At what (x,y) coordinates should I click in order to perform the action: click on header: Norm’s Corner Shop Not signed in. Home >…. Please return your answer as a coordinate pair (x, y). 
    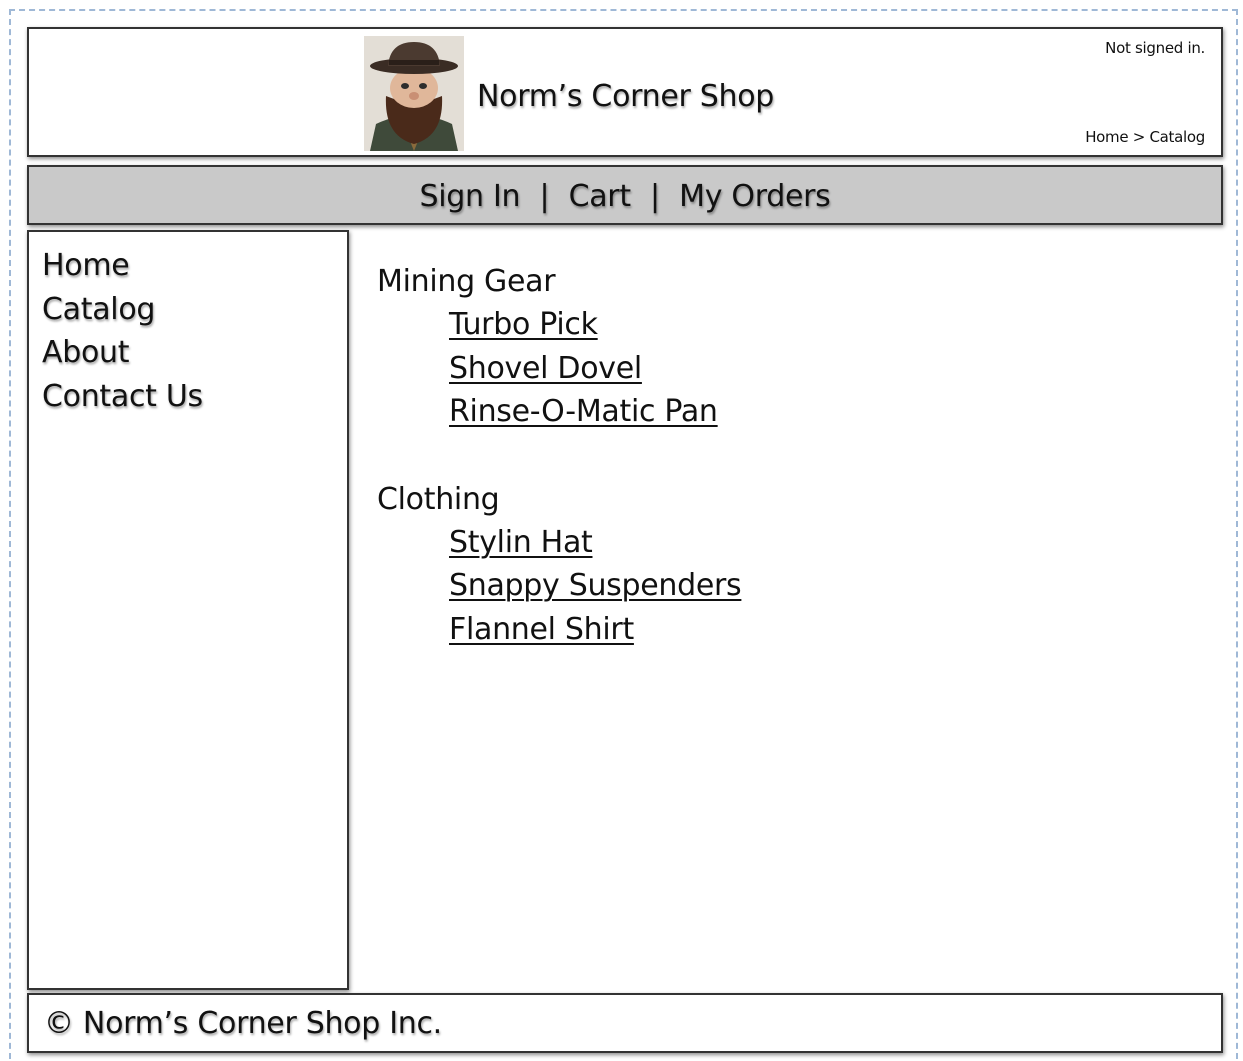
    Looking at the image, I should click on (625, 92).